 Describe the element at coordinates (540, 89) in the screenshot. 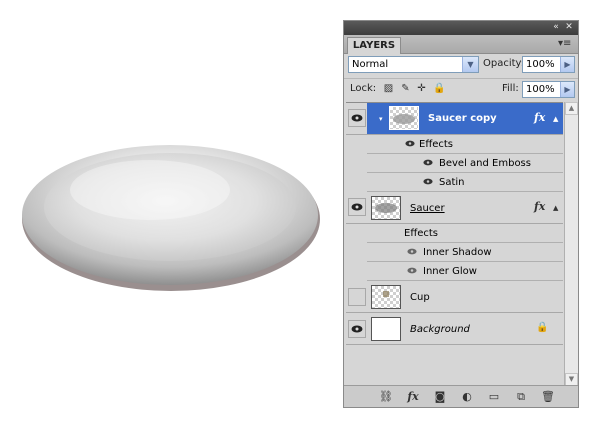

I see `fill-value: 100%` at that location.